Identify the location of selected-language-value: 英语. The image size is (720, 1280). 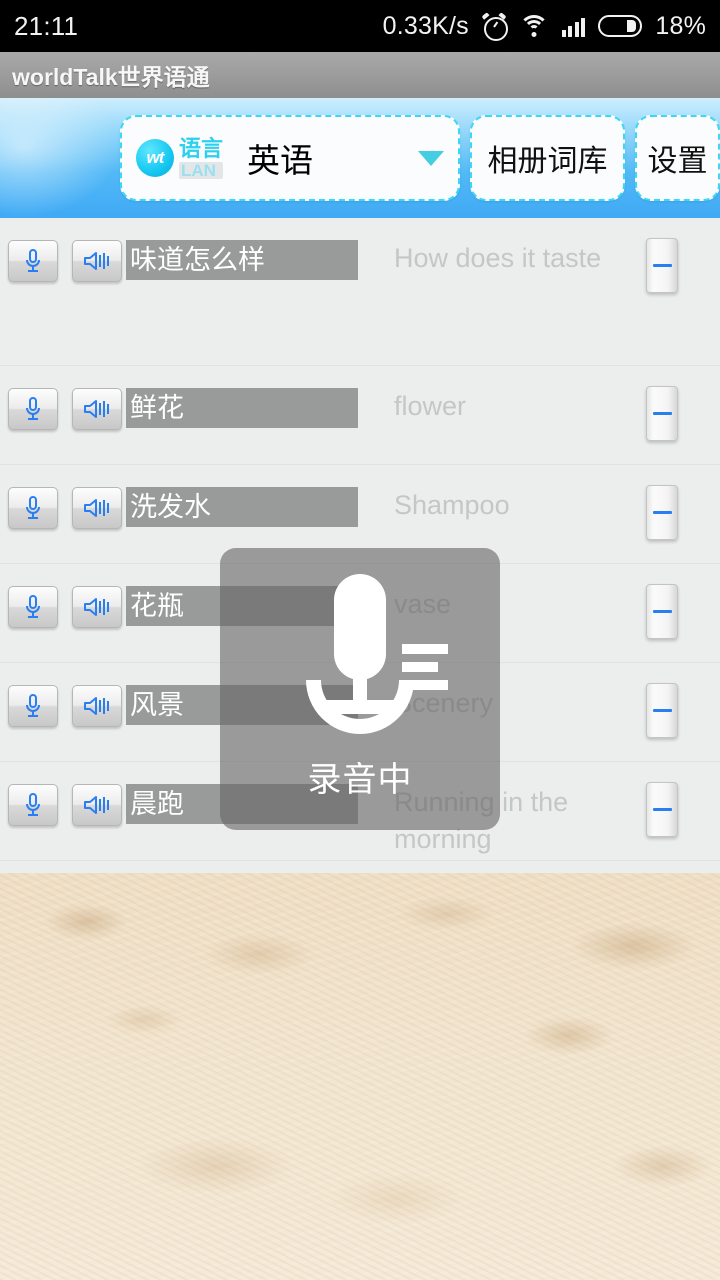
(280, 160).